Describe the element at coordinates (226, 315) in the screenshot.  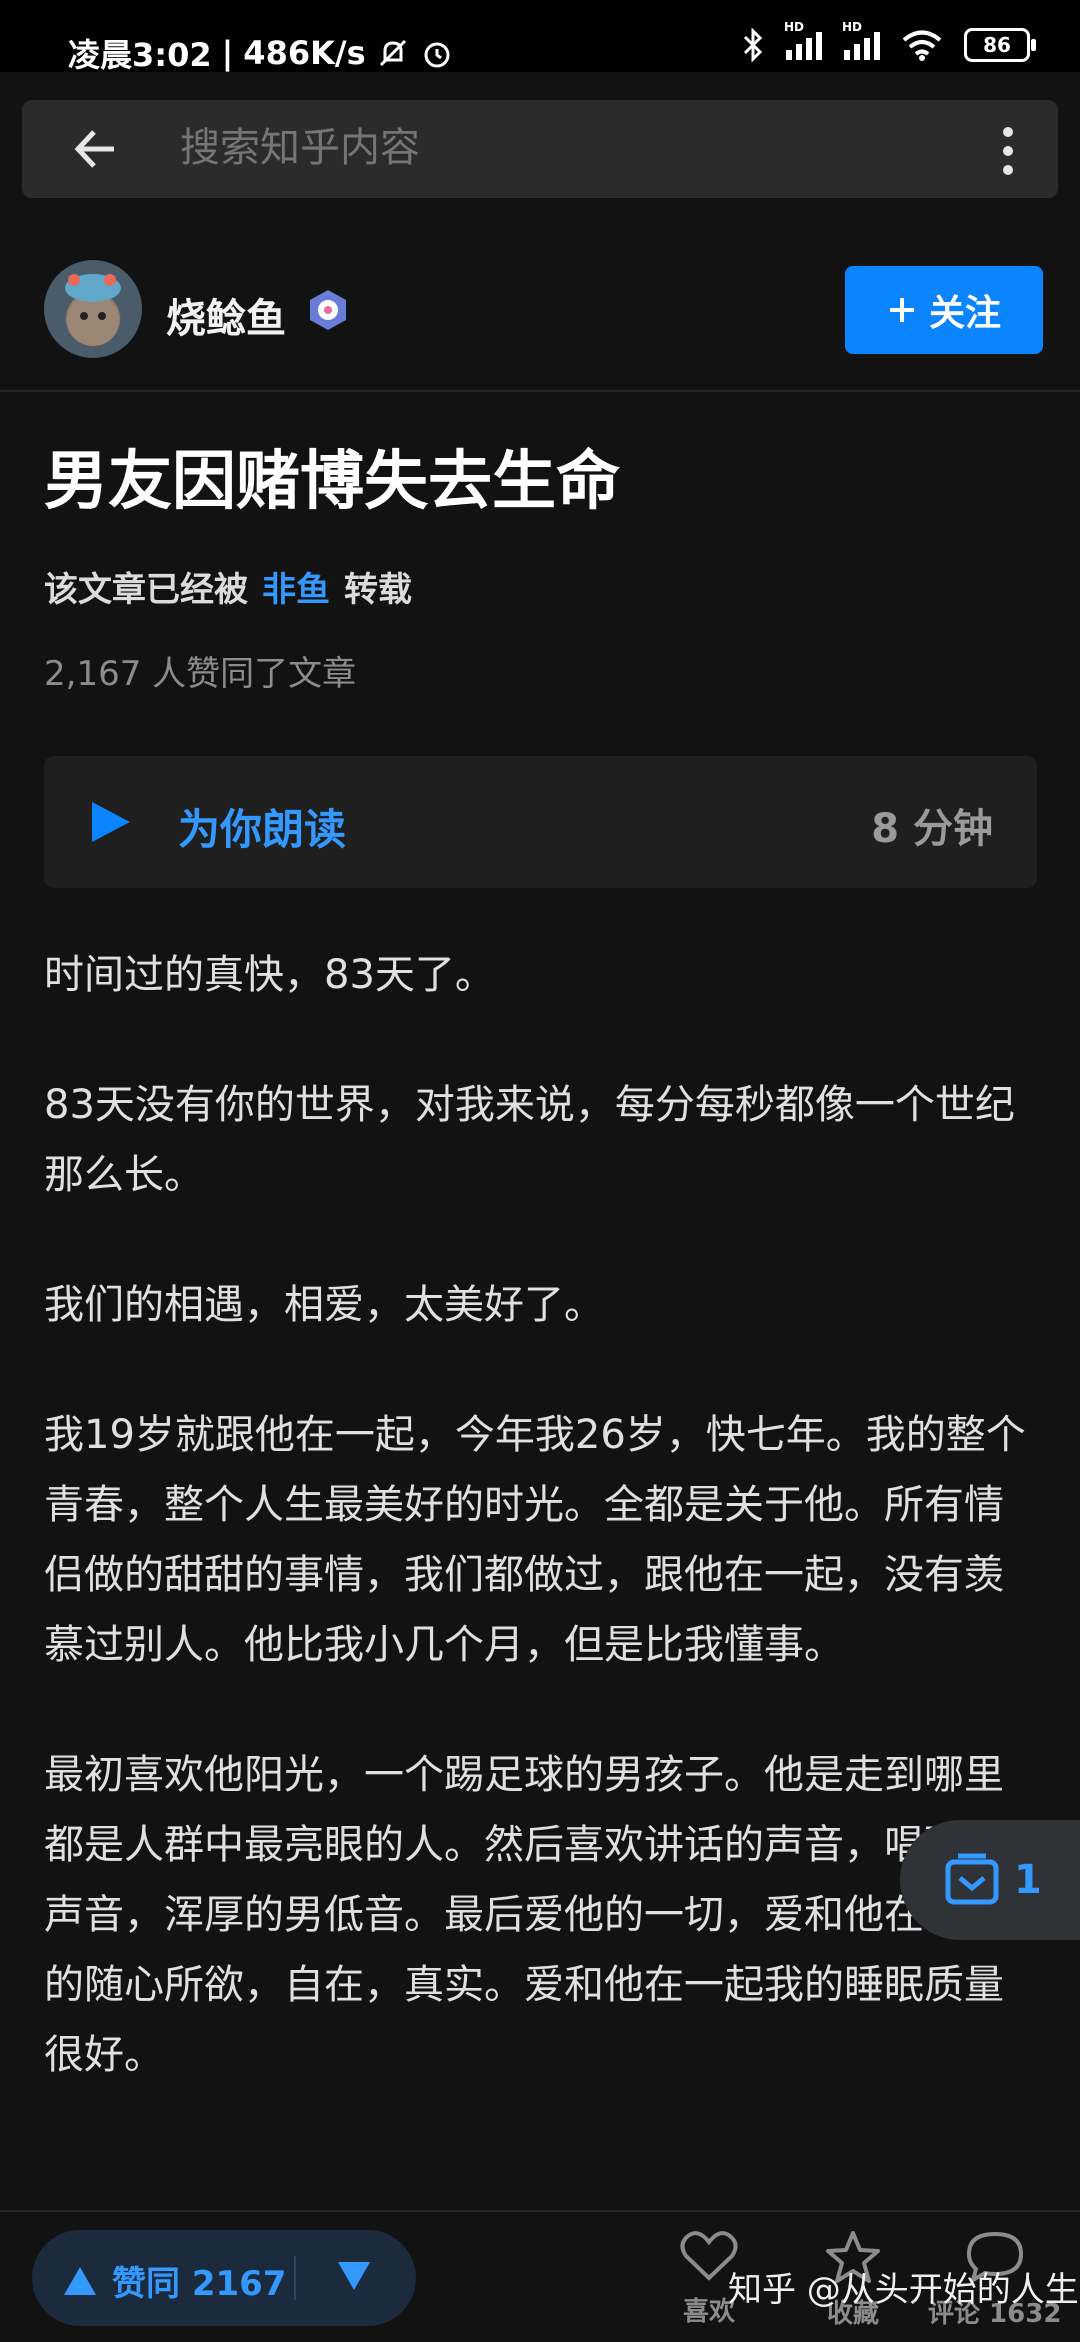
I see `author-name: 烧鲶鱼` at that location.